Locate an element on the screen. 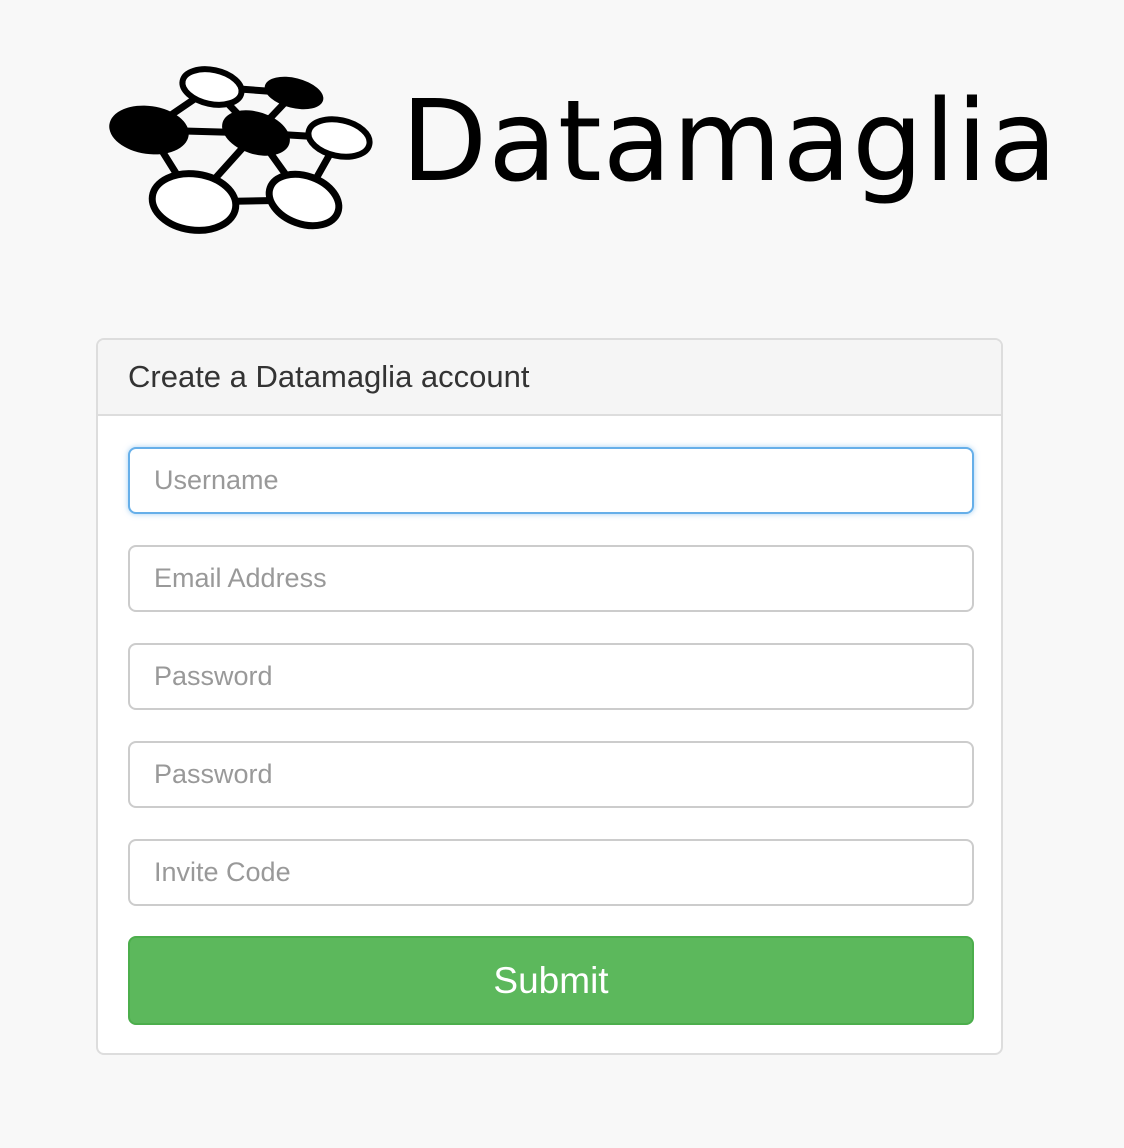  brand-logo: Datamaglia is located at coordinates (580, 150).